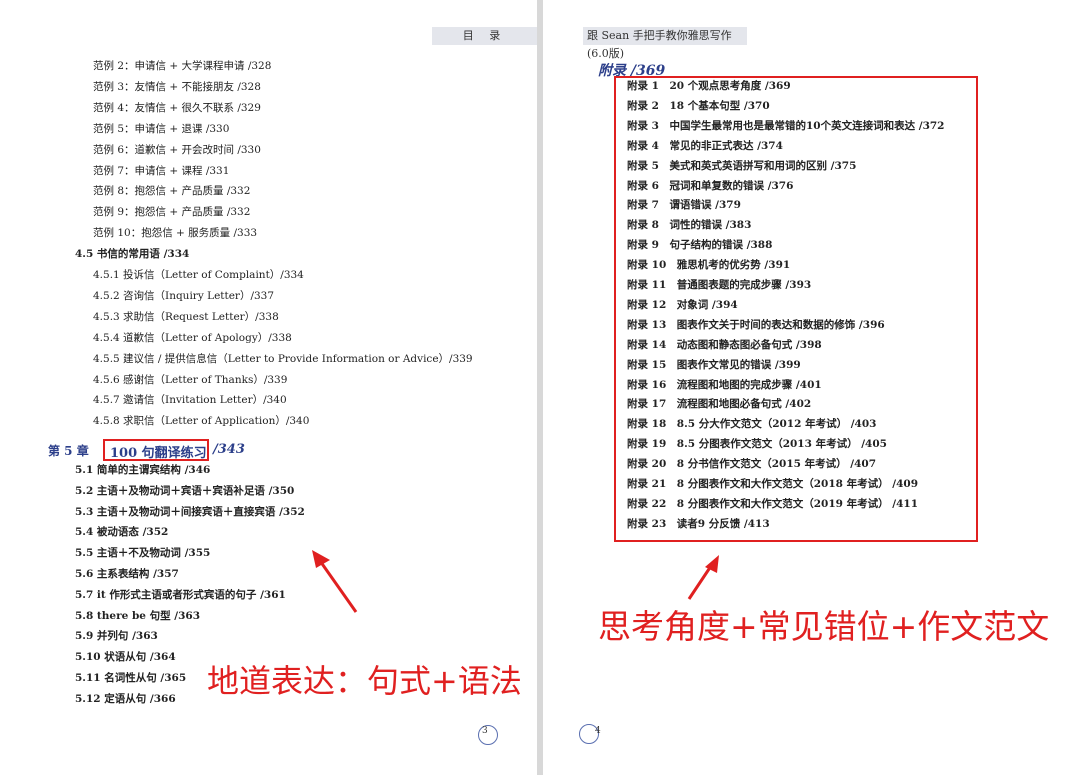 Image resolution: width=1080 pixels, height=775 pixels. Describe the element at coordinates (186, 316) in the screenshot. I see `toc-entry: 4.5.3 求助信（Request Letter）/338` at that location.